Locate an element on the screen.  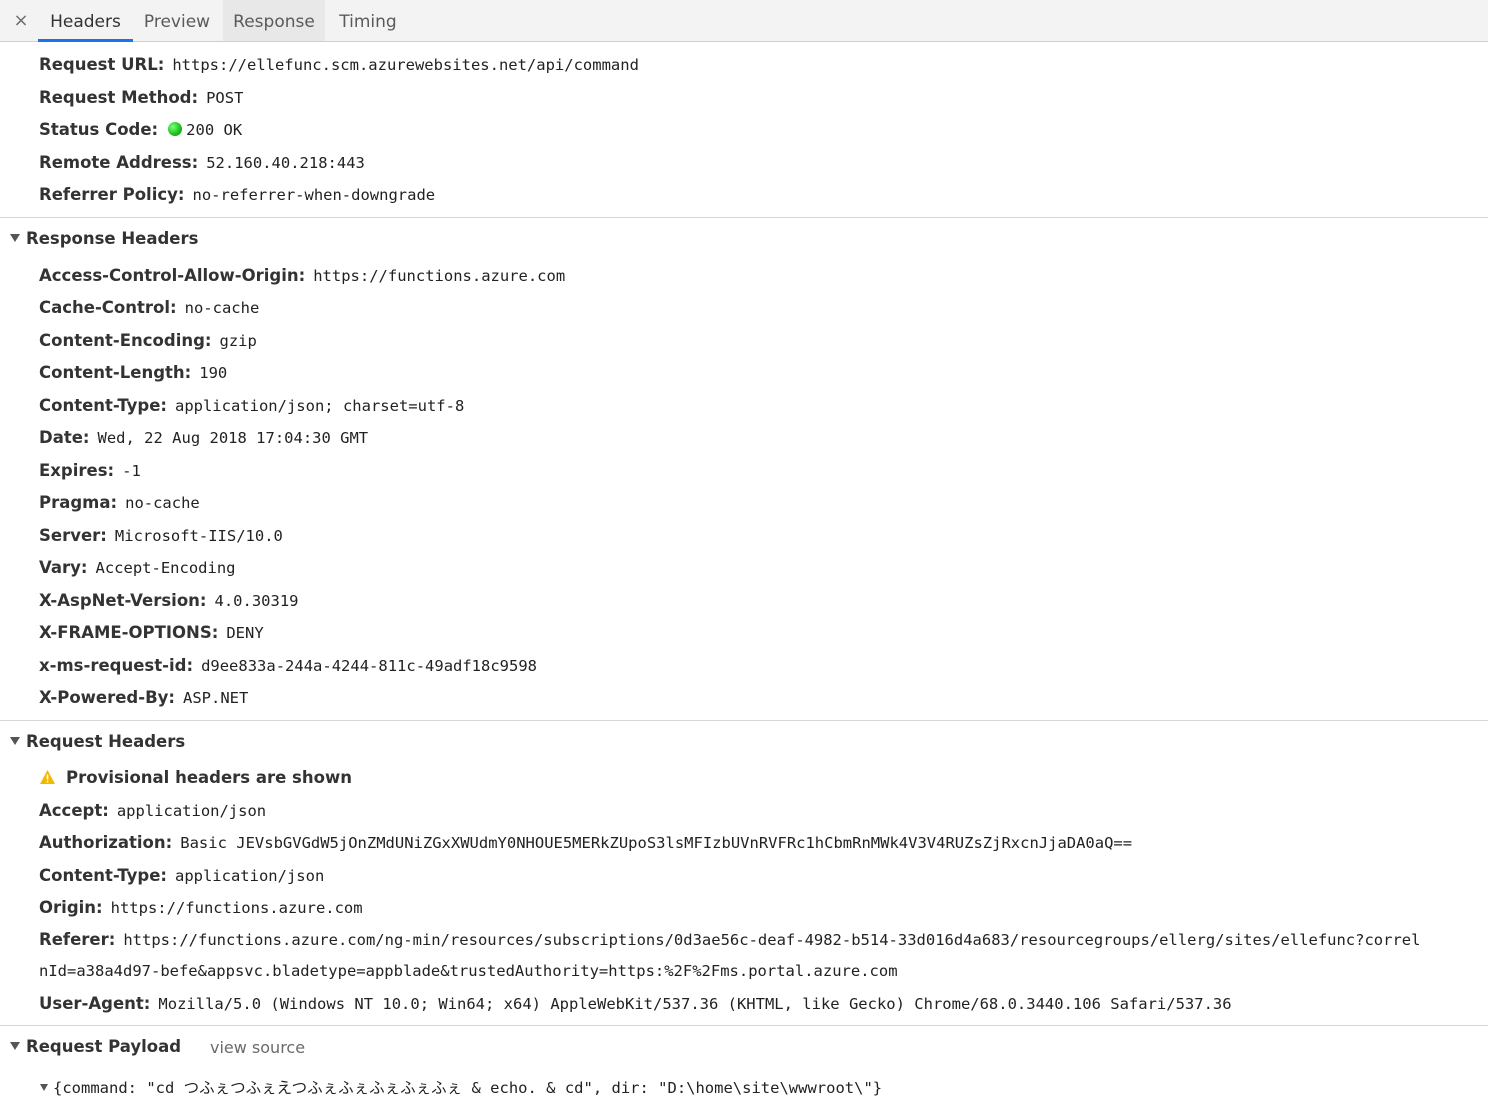
header-value: -1 is located at coordinates (131, 471).